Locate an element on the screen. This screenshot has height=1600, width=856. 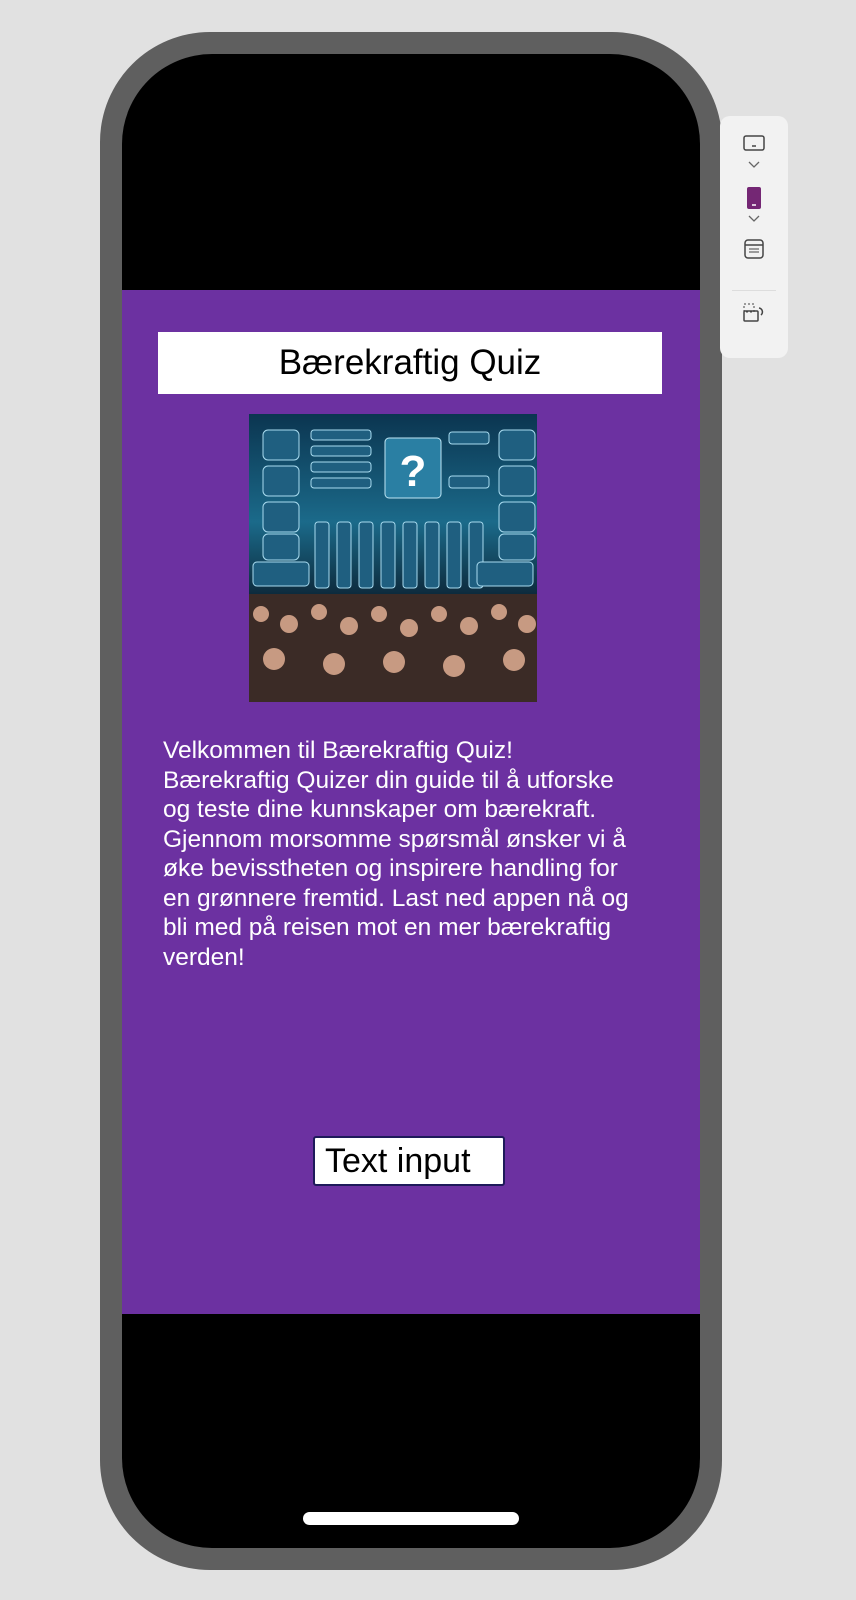
page-title: Bærekraftig Quiz is located at coordinates (410, 363).